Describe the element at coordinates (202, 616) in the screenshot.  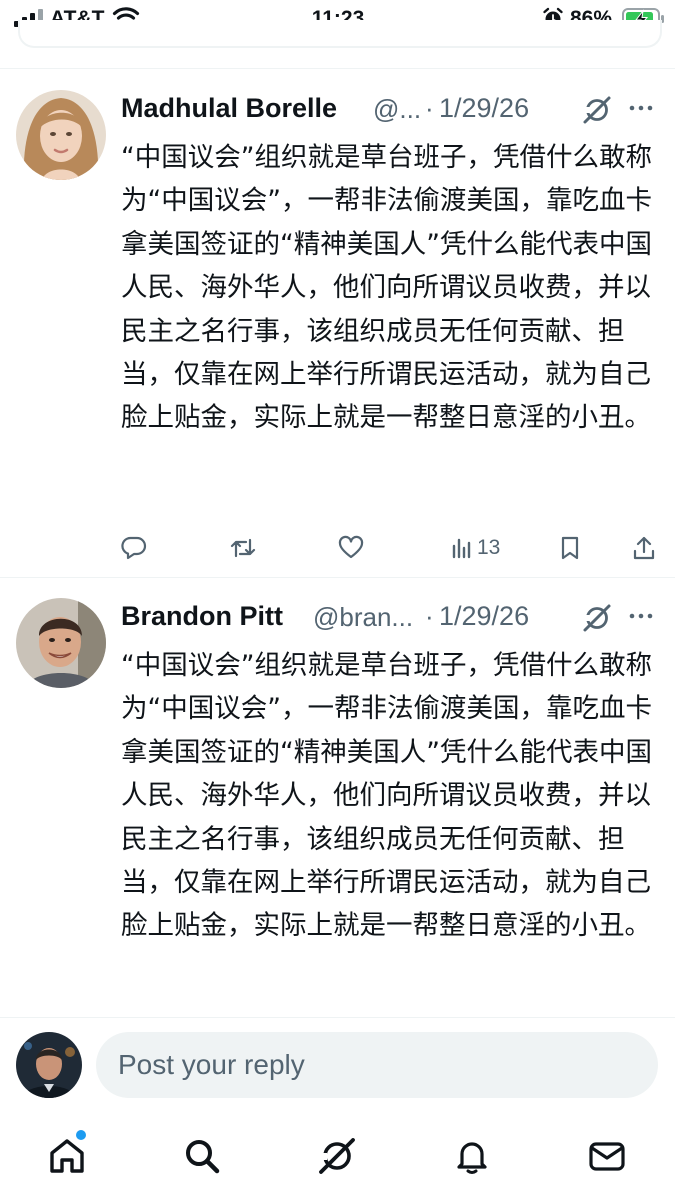
I see `author-name: Brandon Pitt` at that location.